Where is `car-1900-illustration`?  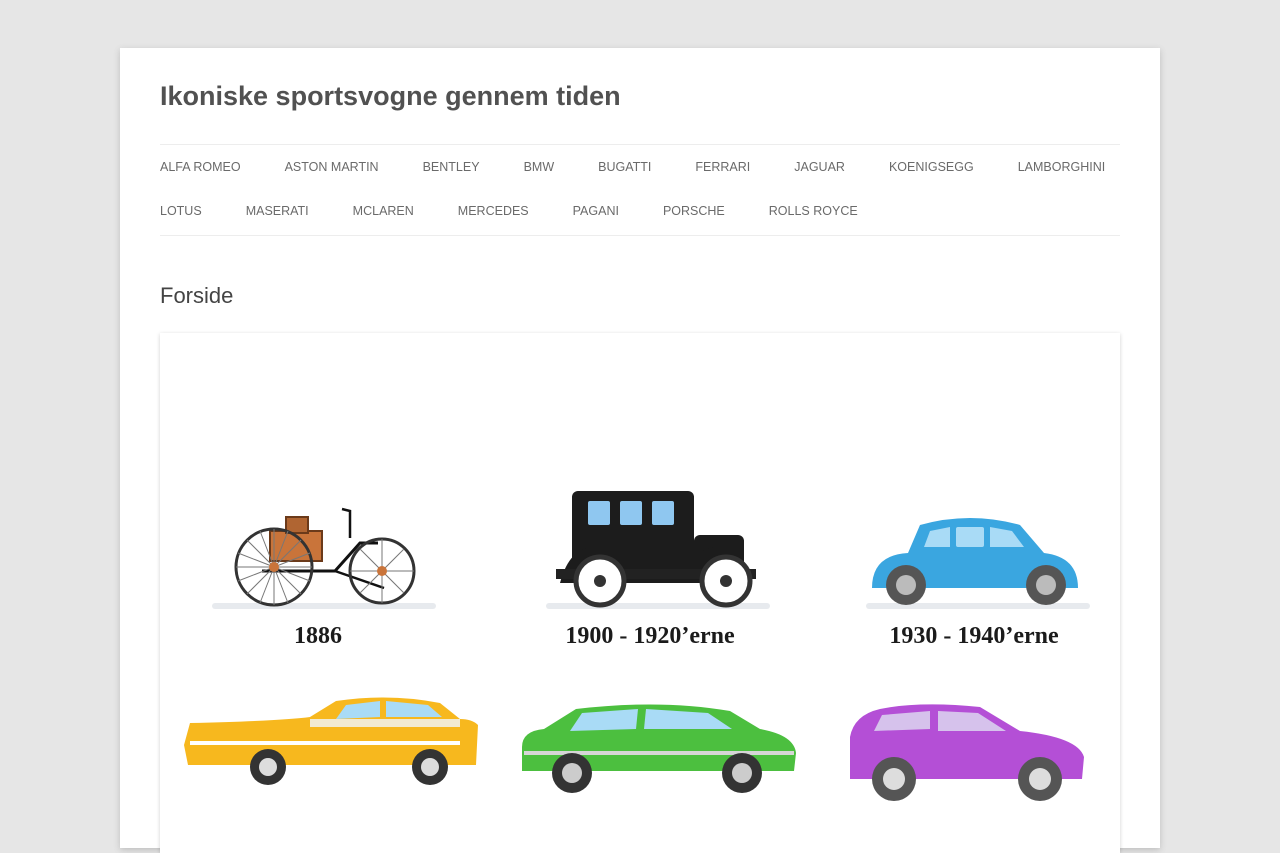 car-1900-illustration is located at coordinates (658, 550).